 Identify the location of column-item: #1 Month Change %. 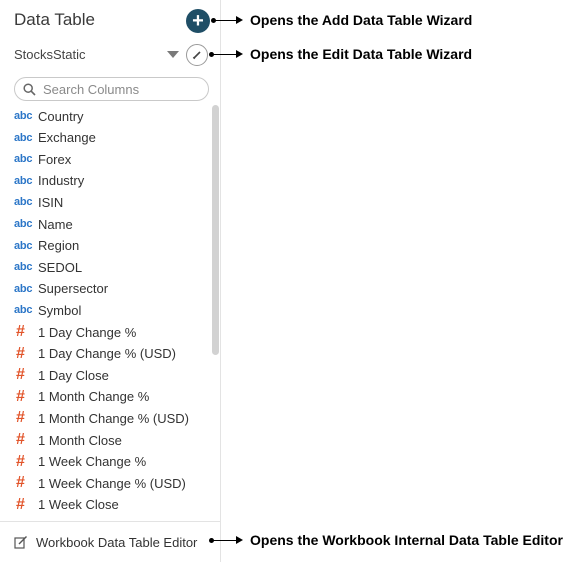
(102, 397).